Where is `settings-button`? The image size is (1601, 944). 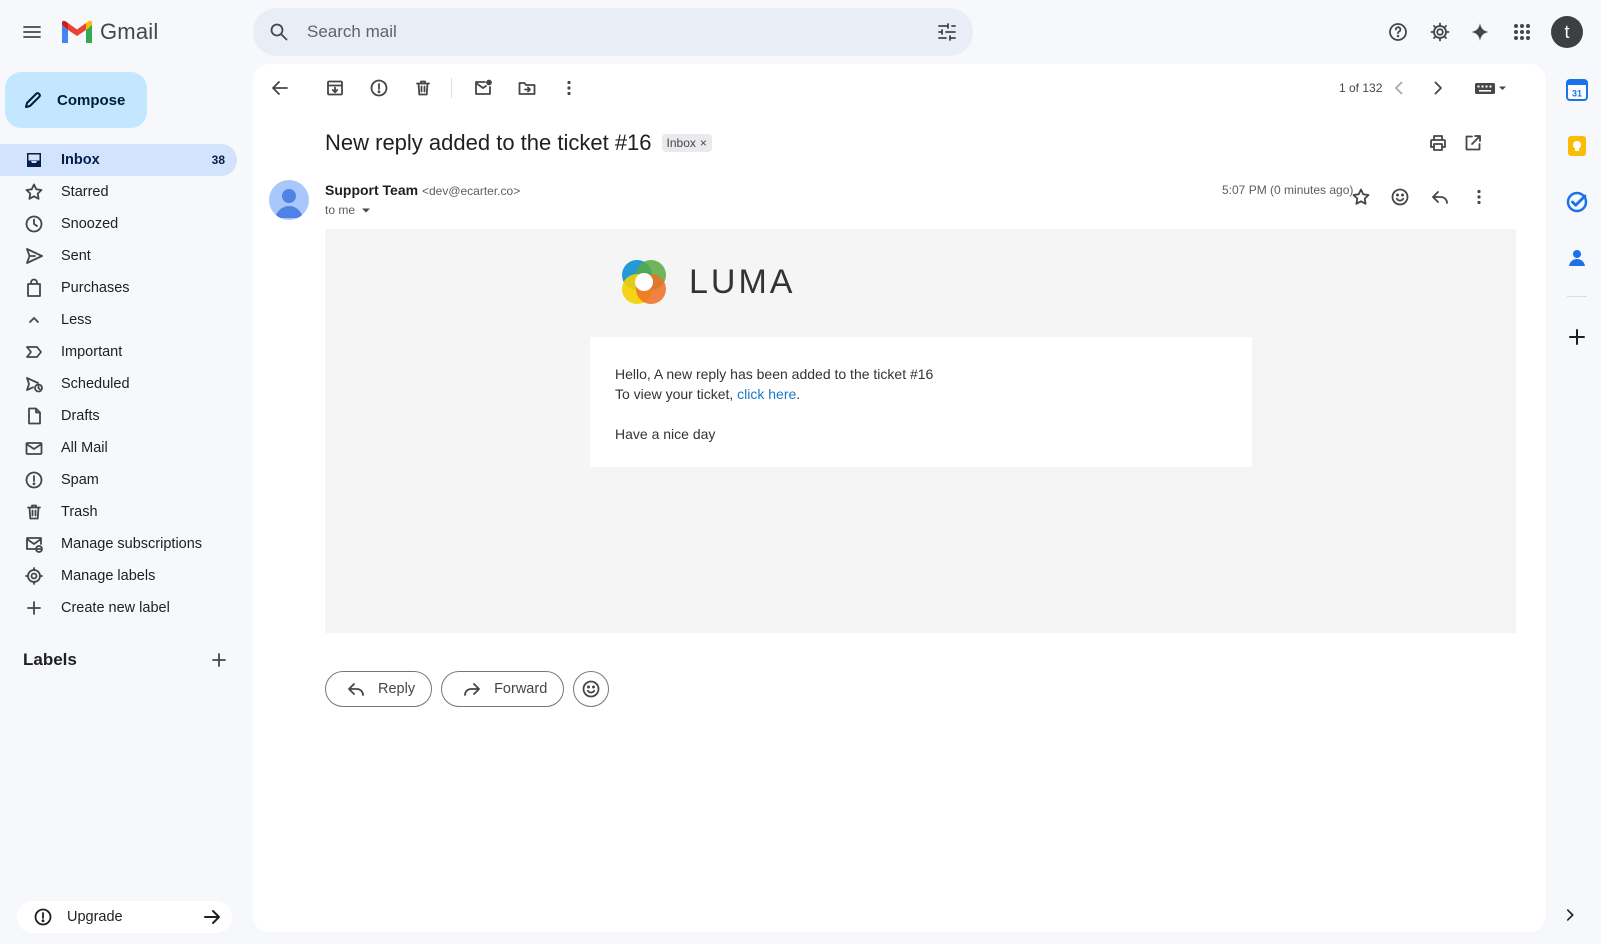
settings-button is located at coordinates (1440, 32).